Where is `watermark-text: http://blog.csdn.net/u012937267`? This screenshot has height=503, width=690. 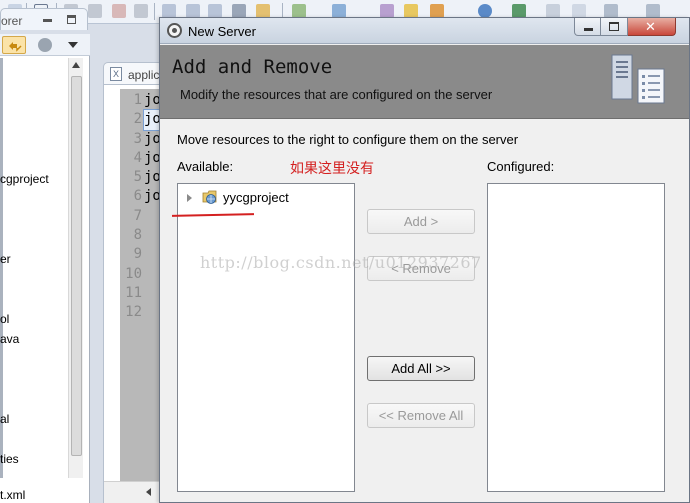 watermark-text: http://blog.csdn.net/u012937267 is located at coordinates (341, 262).